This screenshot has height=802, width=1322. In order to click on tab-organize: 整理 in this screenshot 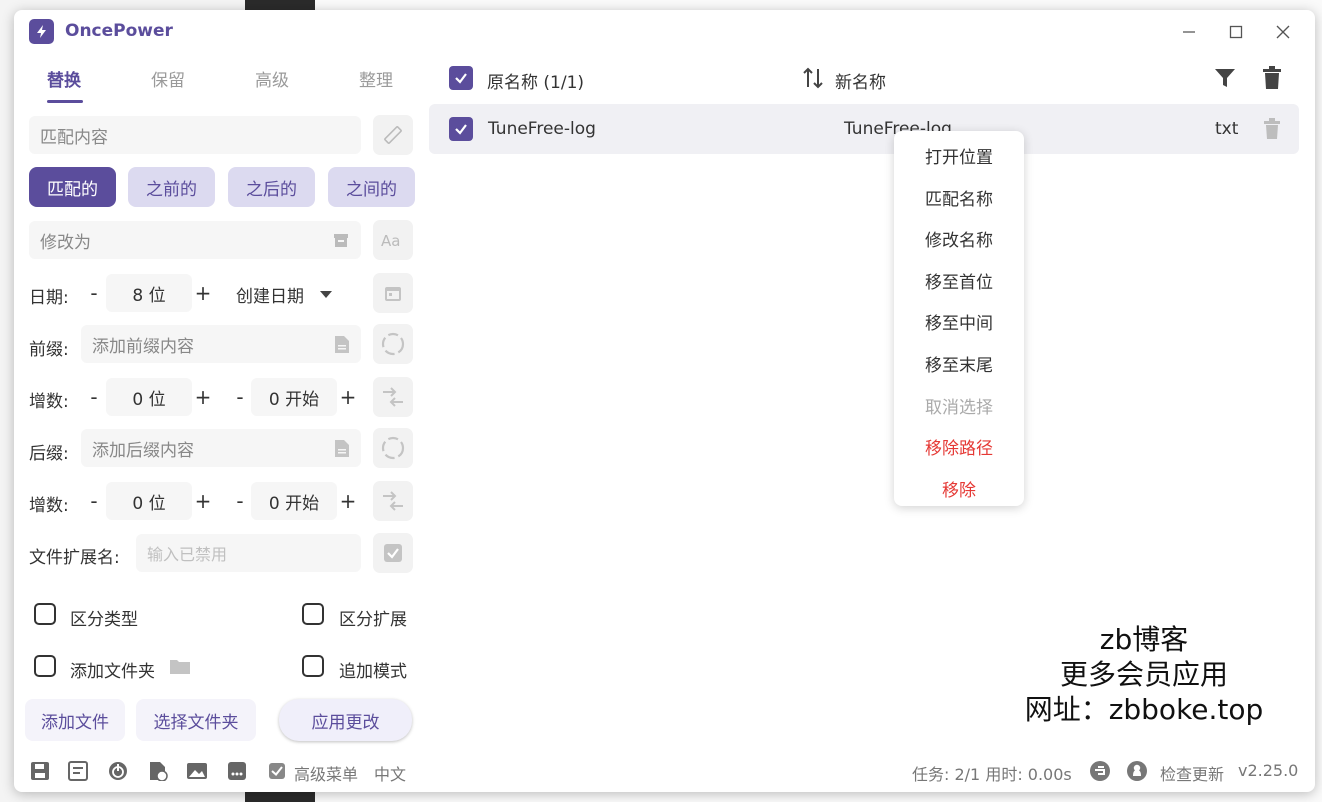, I will do `click(376, 78)`.